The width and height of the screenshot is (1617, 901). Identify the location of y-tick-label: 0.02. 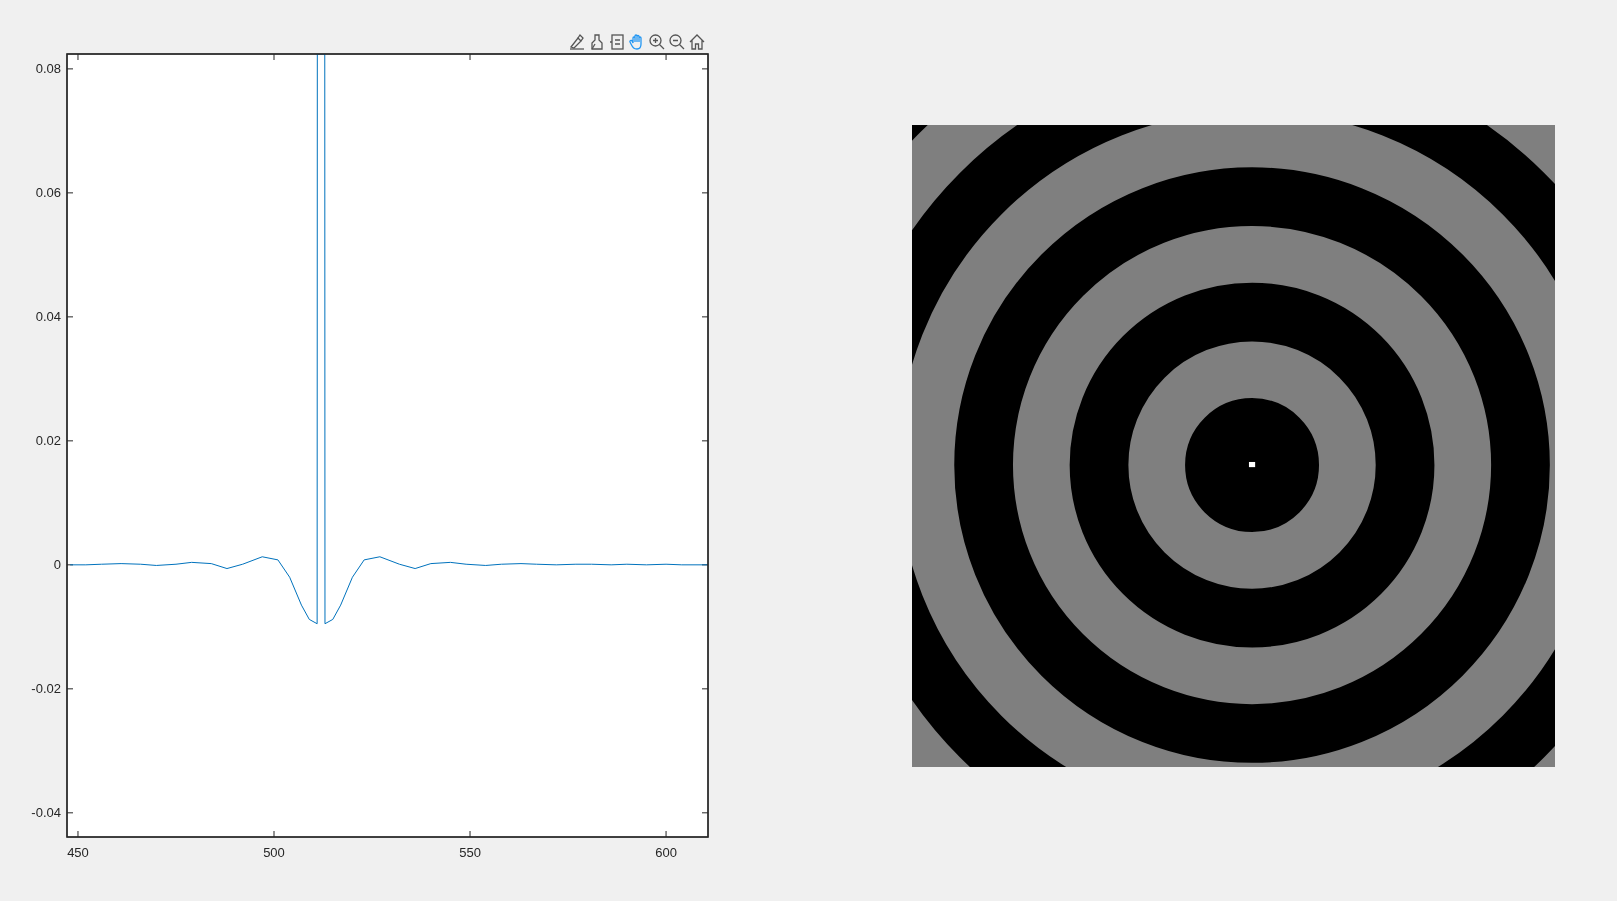
(48, 440).